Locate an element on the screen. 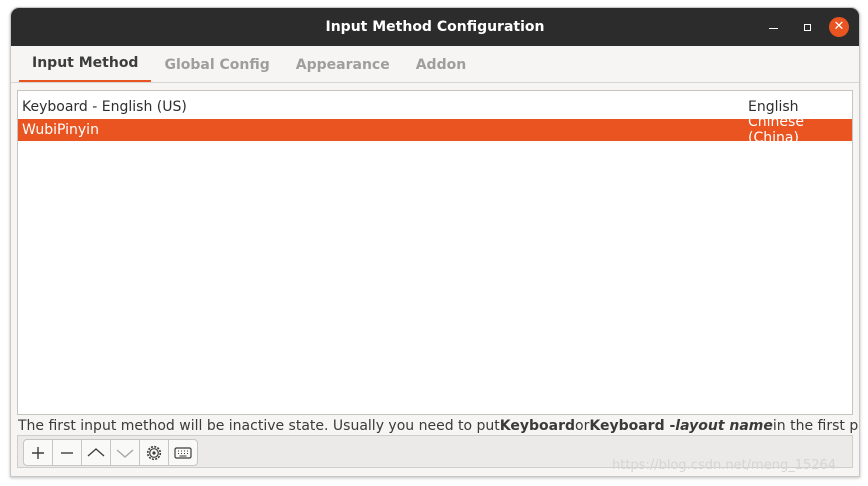 Image resolution: width=868 pixels, height=486 pixels. hint-text-suffix: in the first place. is located at coordinates (815, 426).